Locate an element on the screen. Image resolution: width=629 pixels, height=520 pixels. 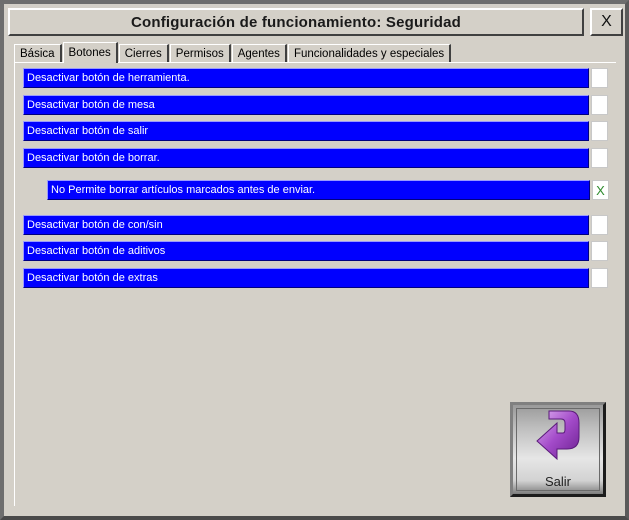
option-row-mesa: Desactivar botón de mesa is located at coordinates (315, 105).